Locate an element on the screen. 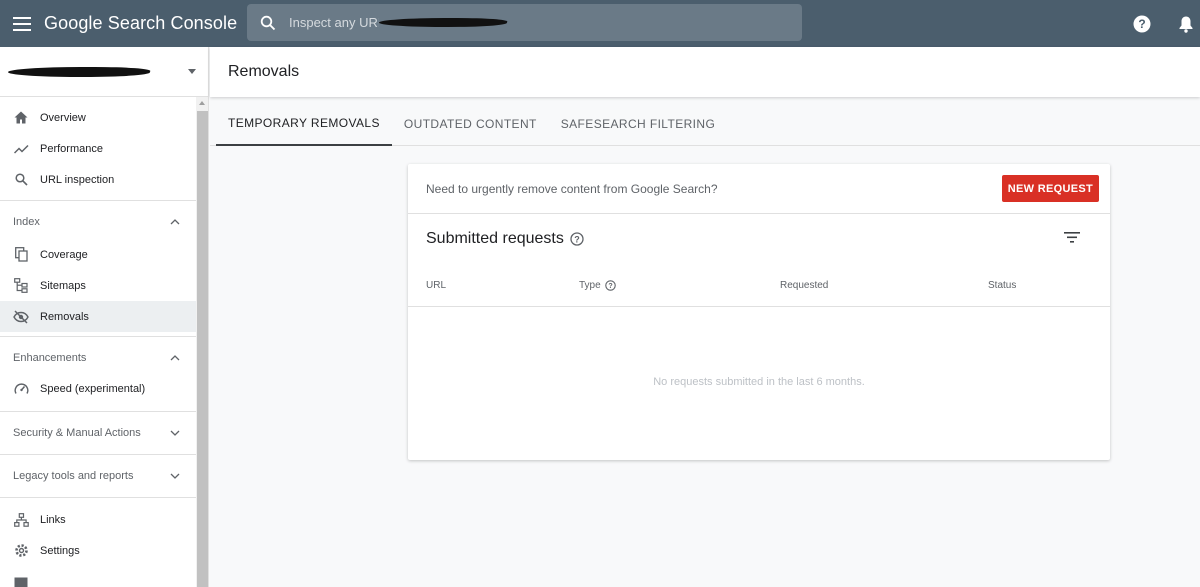 The image size is (1200, 587). bell-icon is located at coordinates (1186, 24).